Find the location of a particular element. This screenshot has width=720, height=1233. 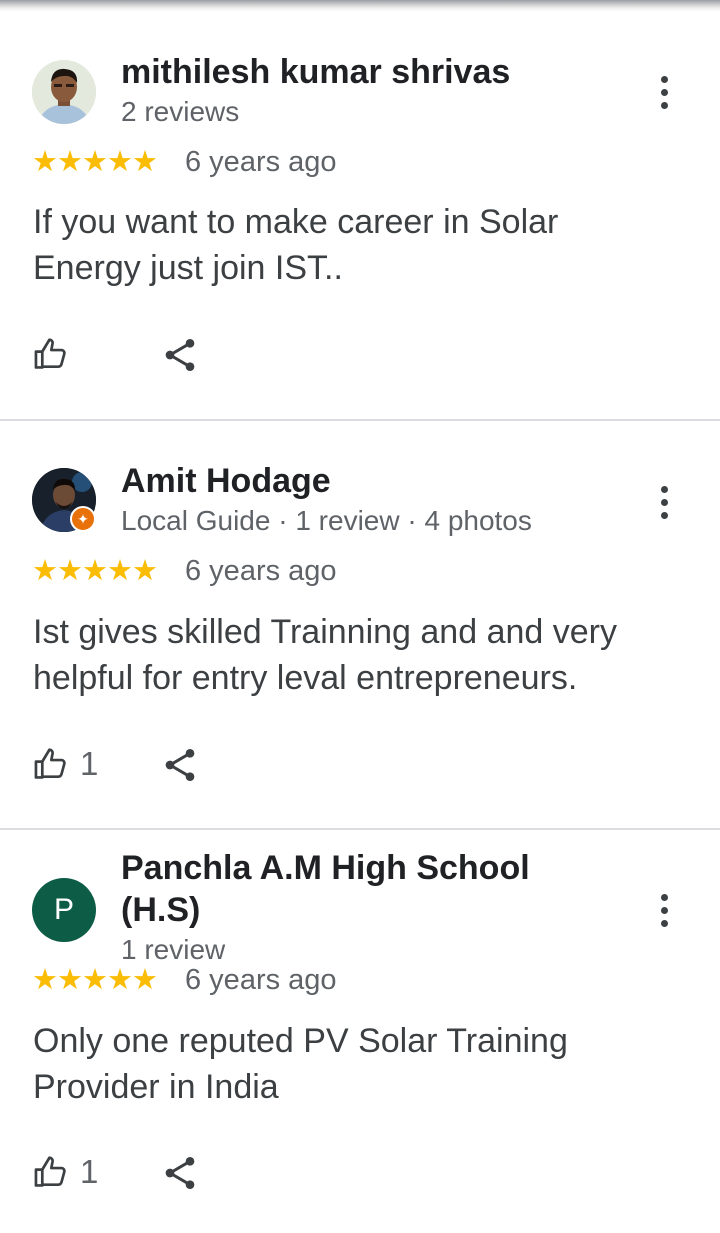

like-button is located at coordinates (56, 354).